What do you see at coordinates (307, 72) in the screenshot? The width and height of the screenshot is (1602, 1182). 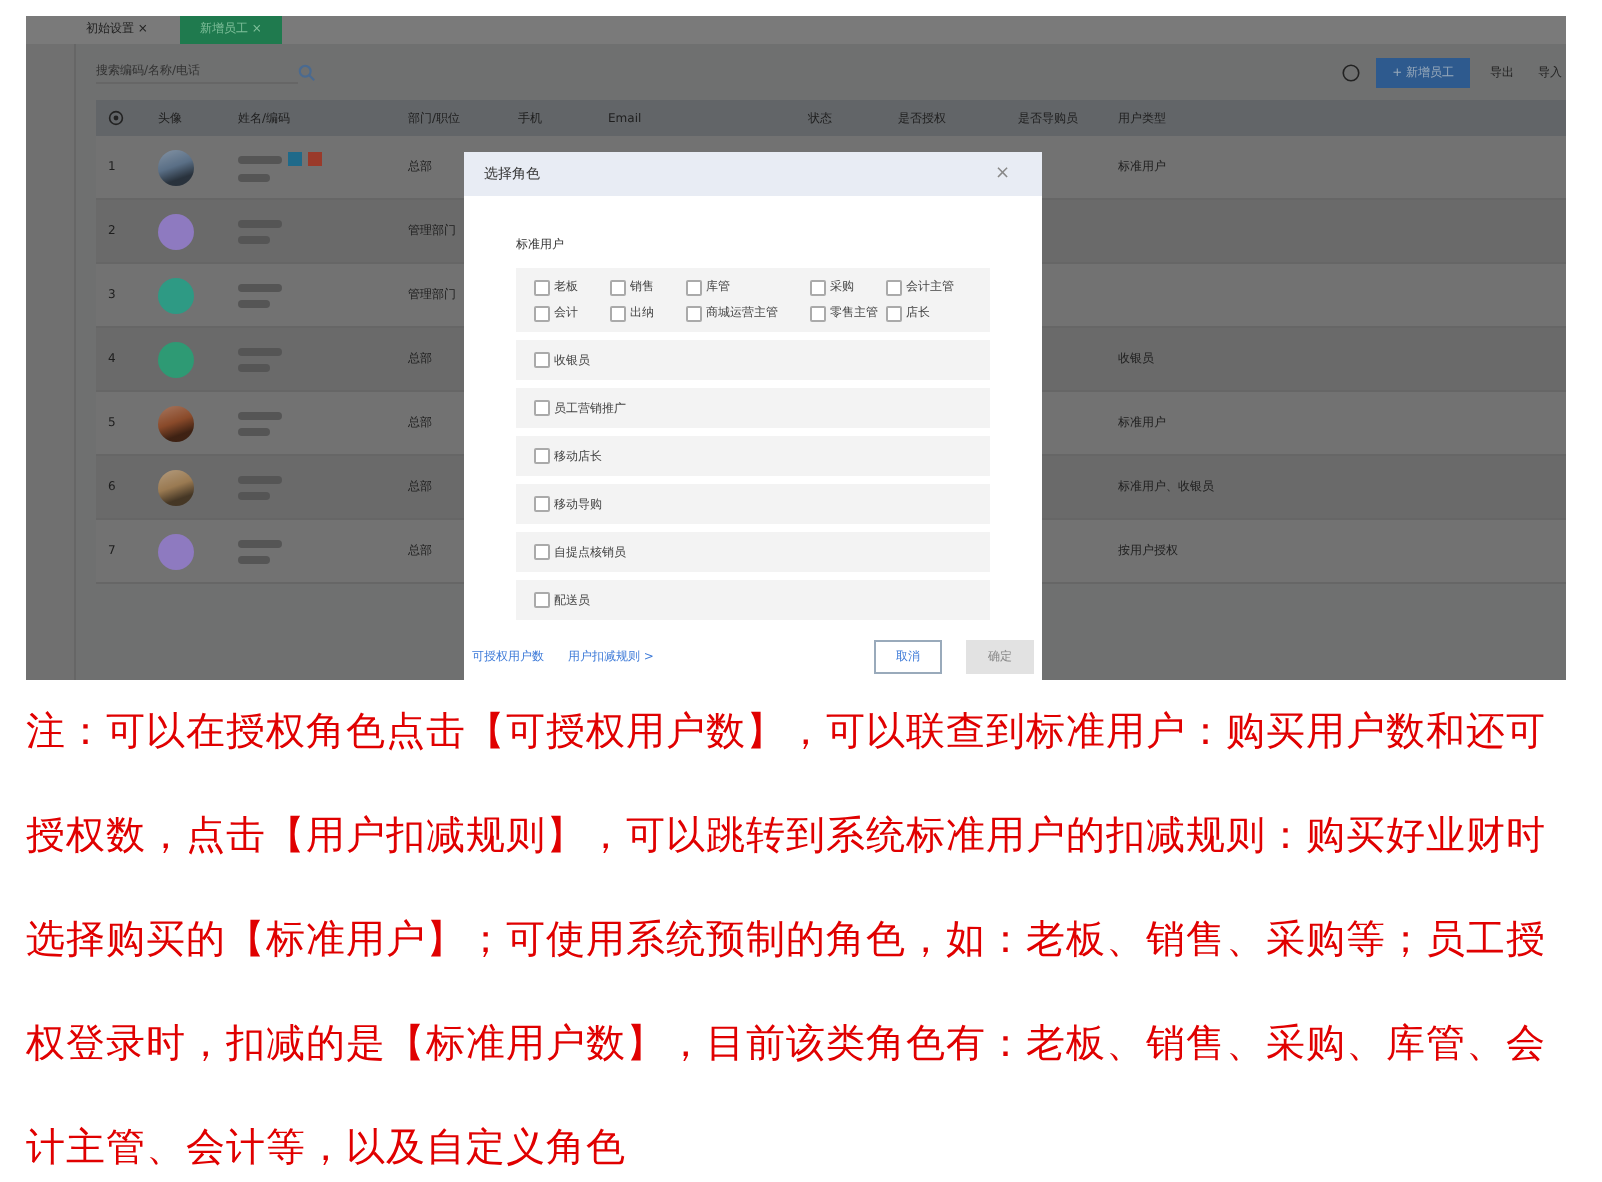 I see `search-icon` at bounding box center [307, 72].